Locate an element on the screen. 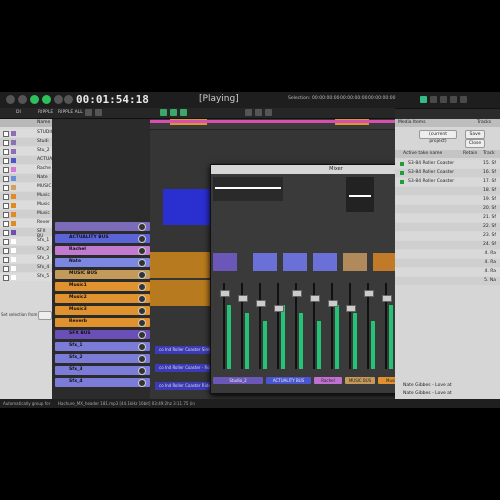 The height and width of the screenshot is (500, 500). close-button: Close is located at coordinates (475, 143).